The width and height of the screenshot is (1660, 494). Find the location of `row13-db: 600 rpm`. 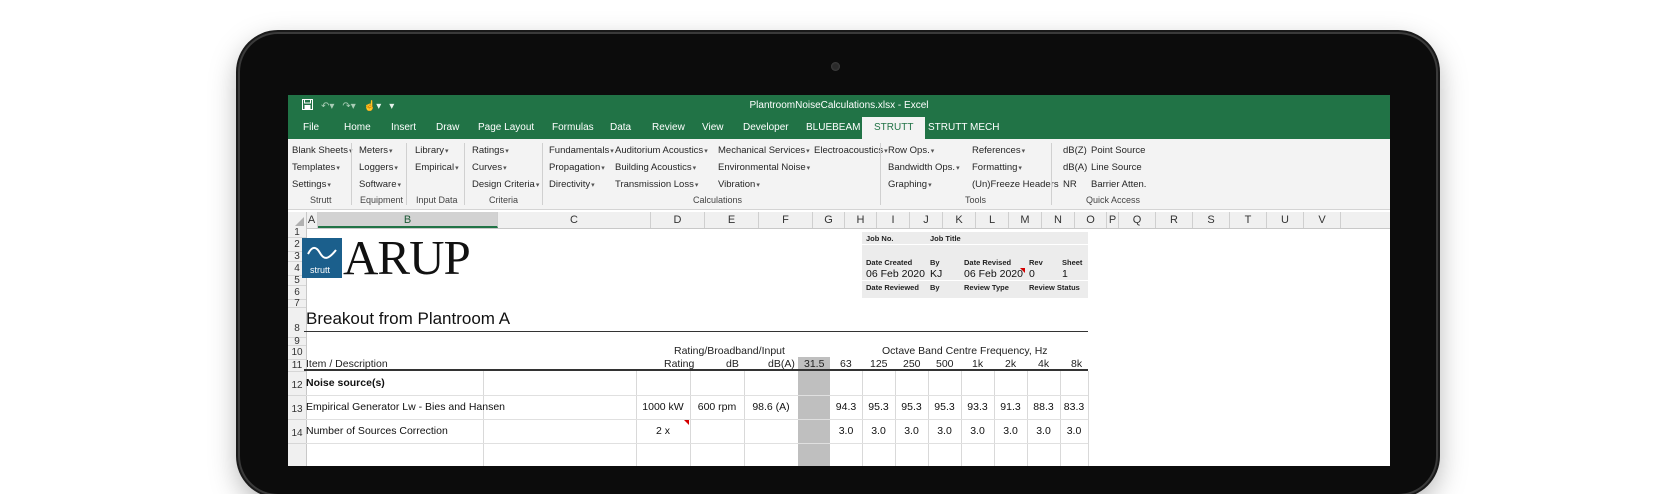

row13-db: 600 rpm is located at coordinates (717, 407).